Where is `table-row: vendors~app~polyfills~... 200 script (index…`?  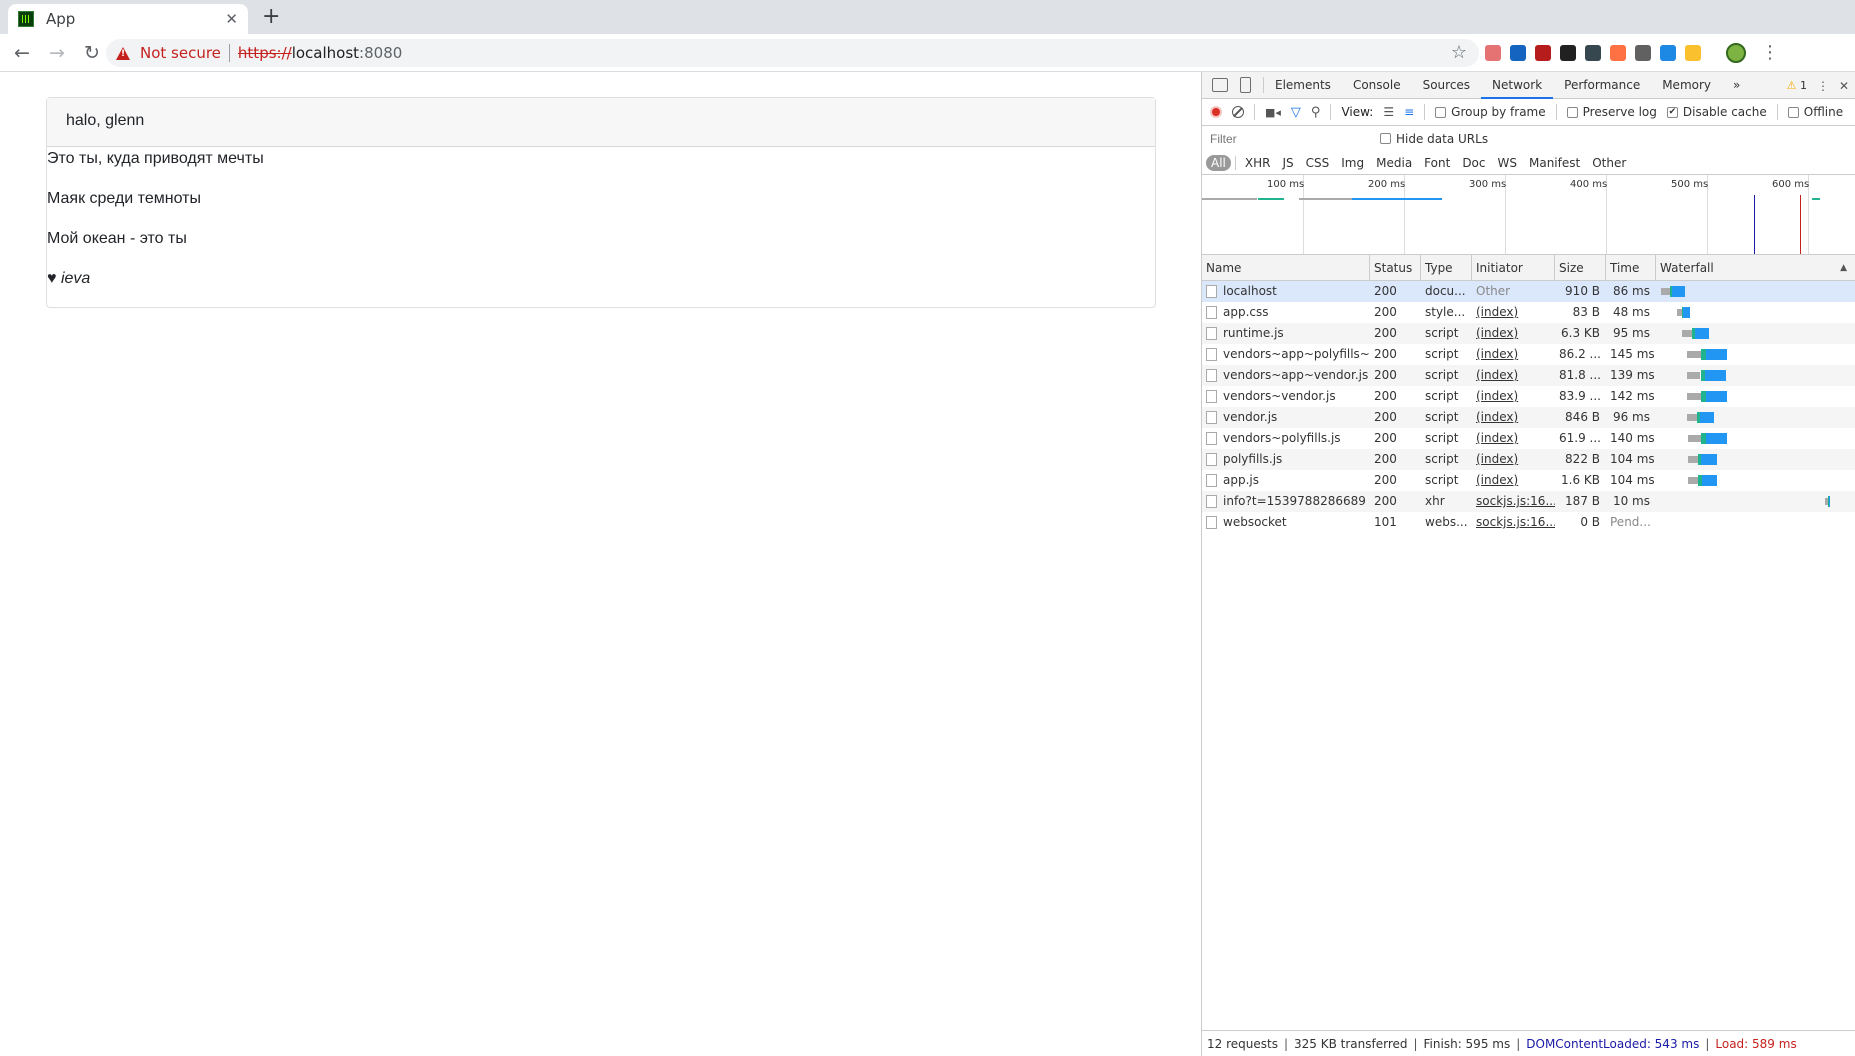
table-row: vendors~app~polyfills~... 200 script (index… is located at coordinates (1528, 354).